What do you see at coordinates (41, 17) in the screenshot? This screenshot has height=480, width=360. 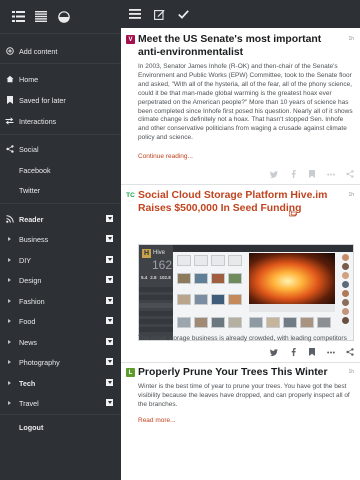 I see `compact-view-icon` at bounding box center [41, 17].